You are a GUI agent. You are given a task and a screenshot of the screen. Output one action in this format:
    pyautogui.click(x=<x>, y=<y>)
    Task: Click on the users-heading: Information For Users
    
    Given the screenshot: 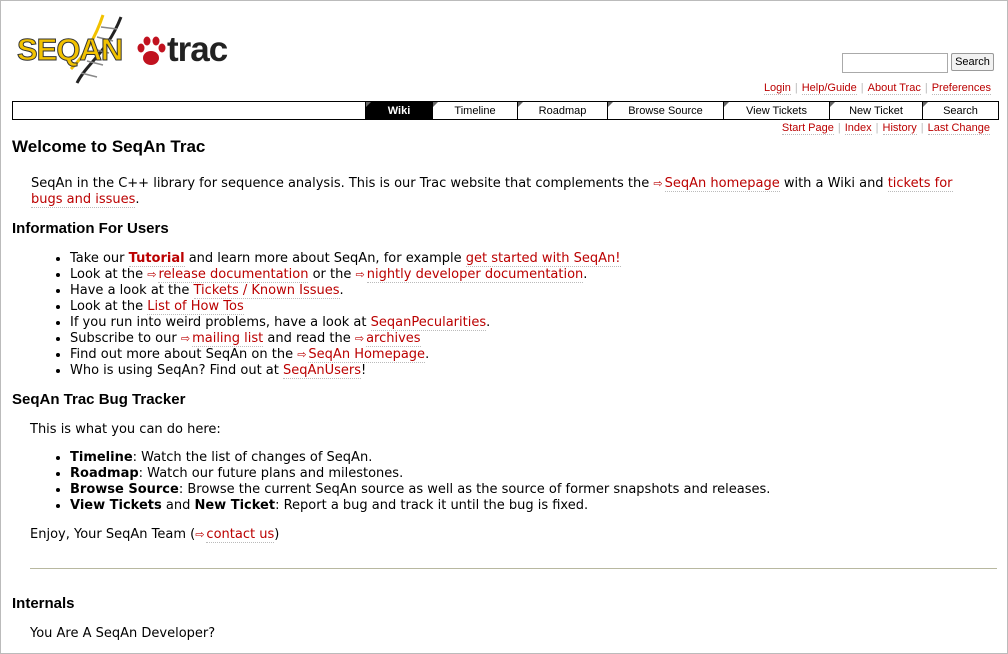 What is the action you would take?
    pyautogui.click(x=90, y=228)
    